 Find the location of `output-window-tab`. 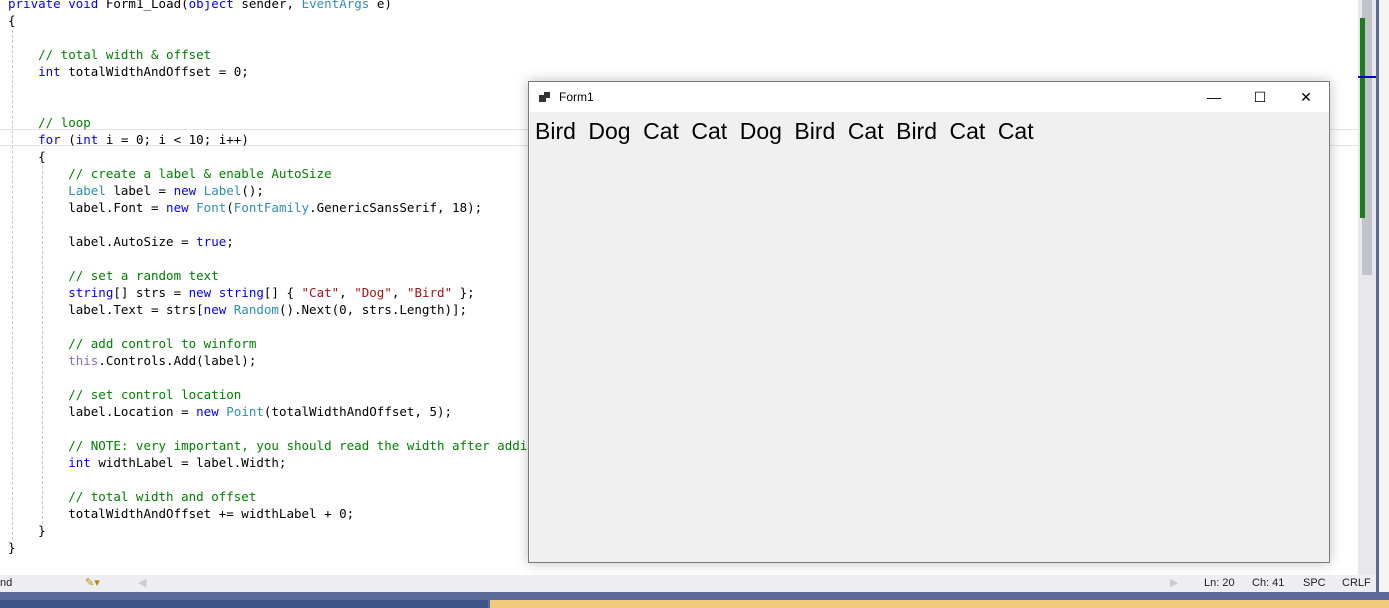

output-window-tab is located at coordinates (939, 604).